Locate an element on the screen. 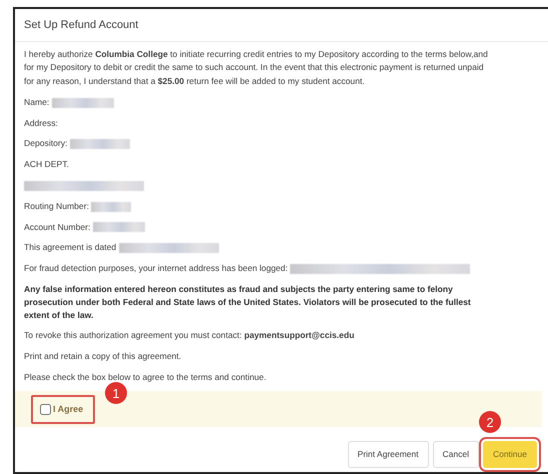  field-label: Depository: is located at coordinates (46, 143).